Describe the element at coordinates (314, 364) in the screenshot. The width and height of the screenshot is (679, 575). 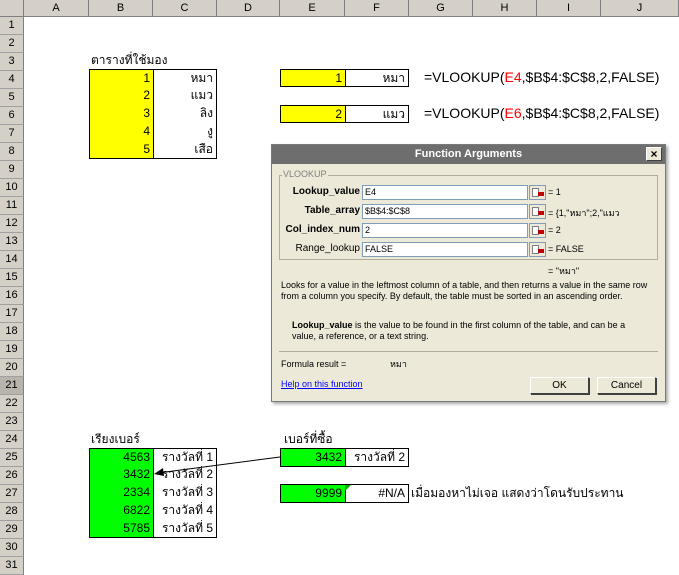
I see `formula-result-label: Formula result =` at that location.